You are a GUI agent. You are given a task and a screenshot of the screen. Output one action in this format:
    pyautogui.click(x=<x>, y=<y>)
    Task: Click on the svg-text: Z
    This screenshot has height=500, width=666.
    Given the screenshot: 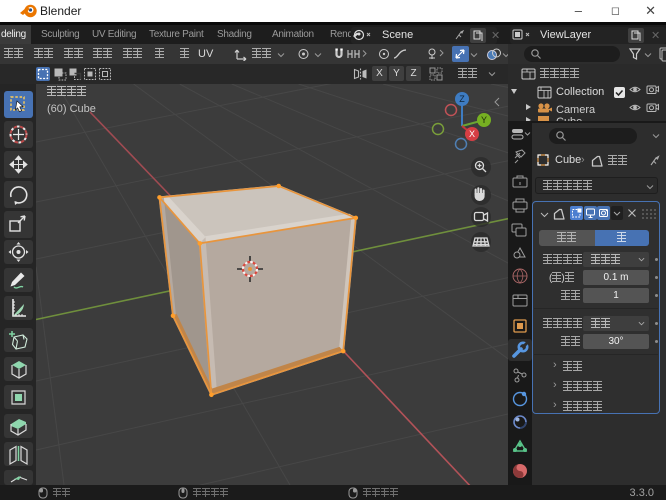 What is the action you would take?
    pyautogui.click(x=462, y=99)
    